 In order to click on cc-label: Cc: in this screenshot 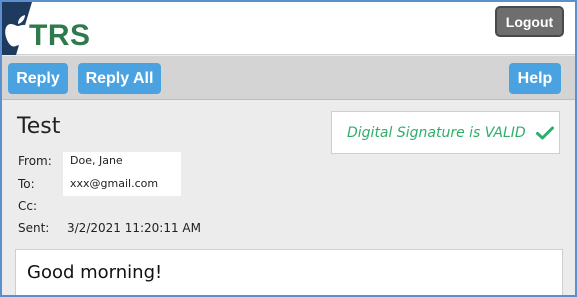, I will do `click(28, 206)`.